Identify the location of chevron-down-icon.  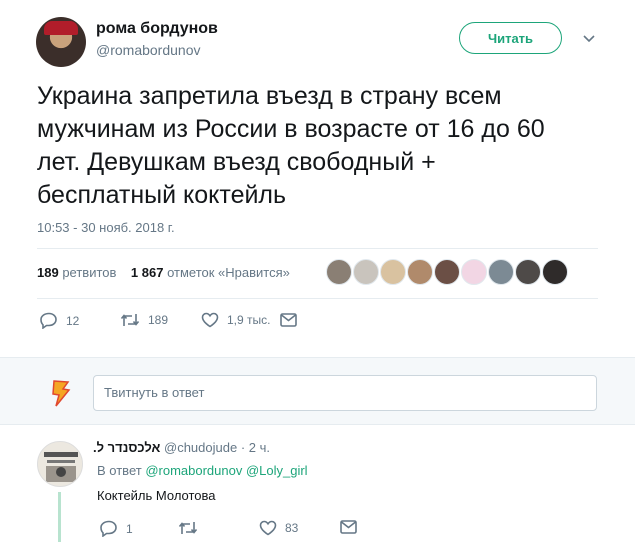
(589, 38).